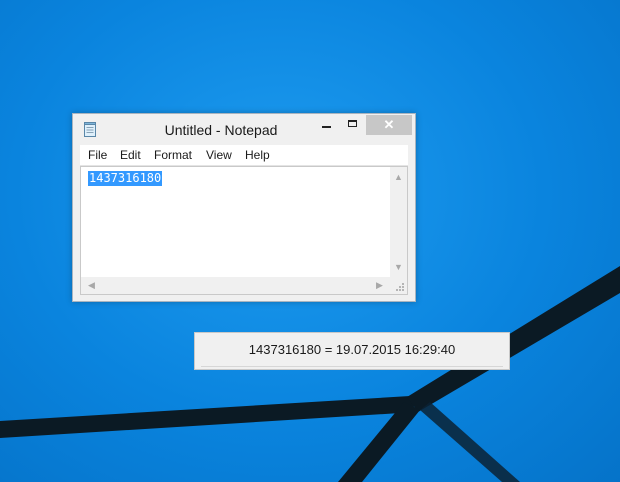 The width and height of the screenshot is (620, 482). Describe the element at coordinates (257, 155) in the screenshot. I see `menu-help: Help` at that location.